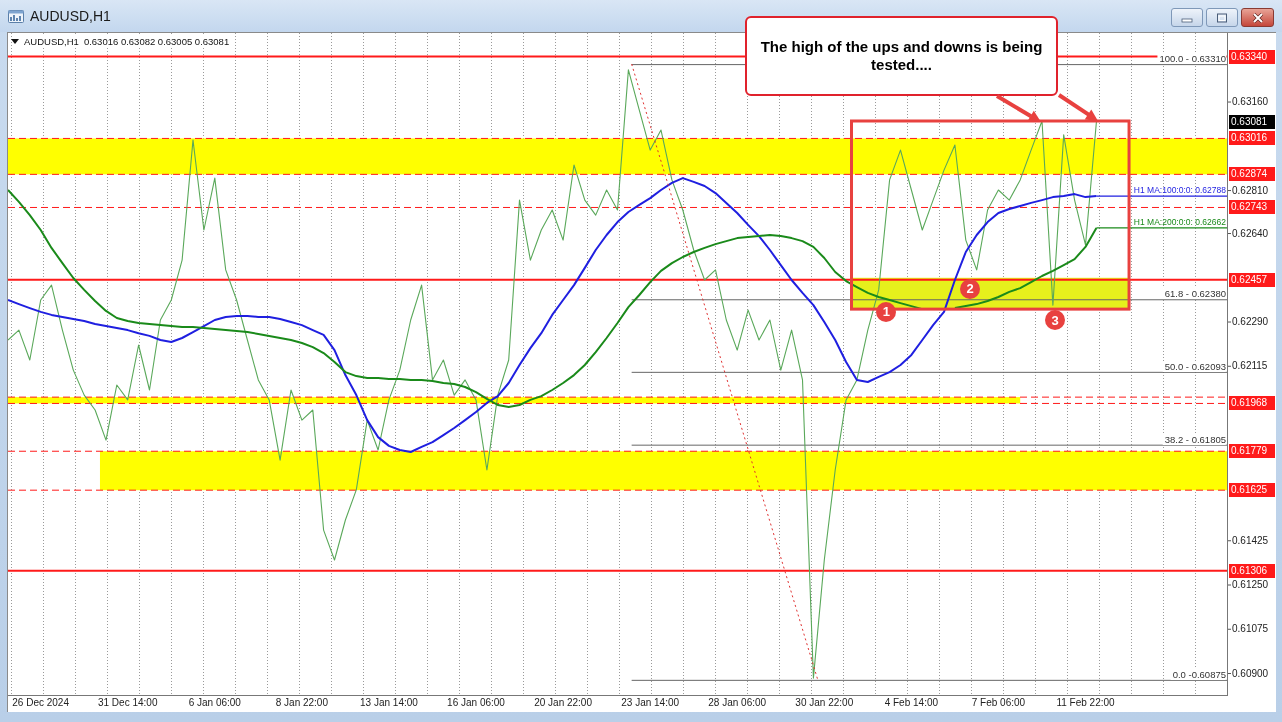 Image resolution: width=1282 pixels, height=722 pixels. What do you see at coordinates (1252, 122) in the screenshot?
I see `current-price-tag: 0.63081` at bounding box center [1252, 122].